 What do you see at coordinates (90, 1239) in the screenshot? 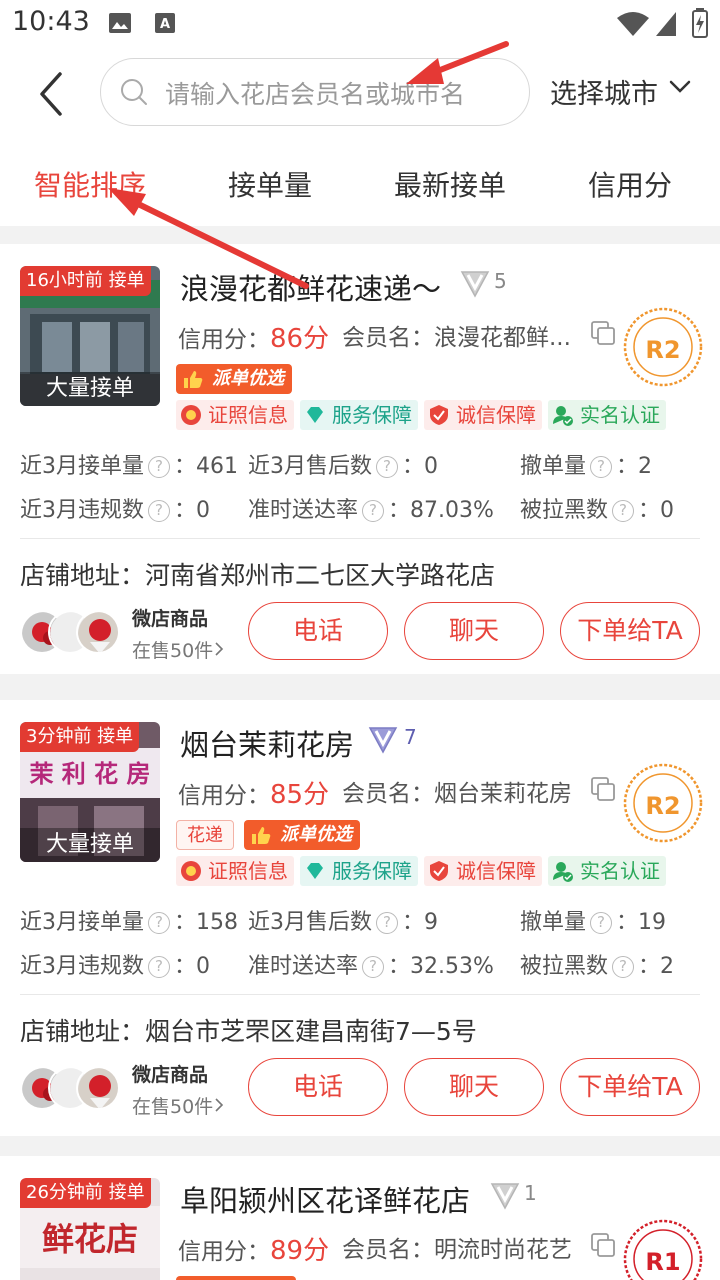
I see `svg-text: 鲜花店` at bounding box center [90, 1239].